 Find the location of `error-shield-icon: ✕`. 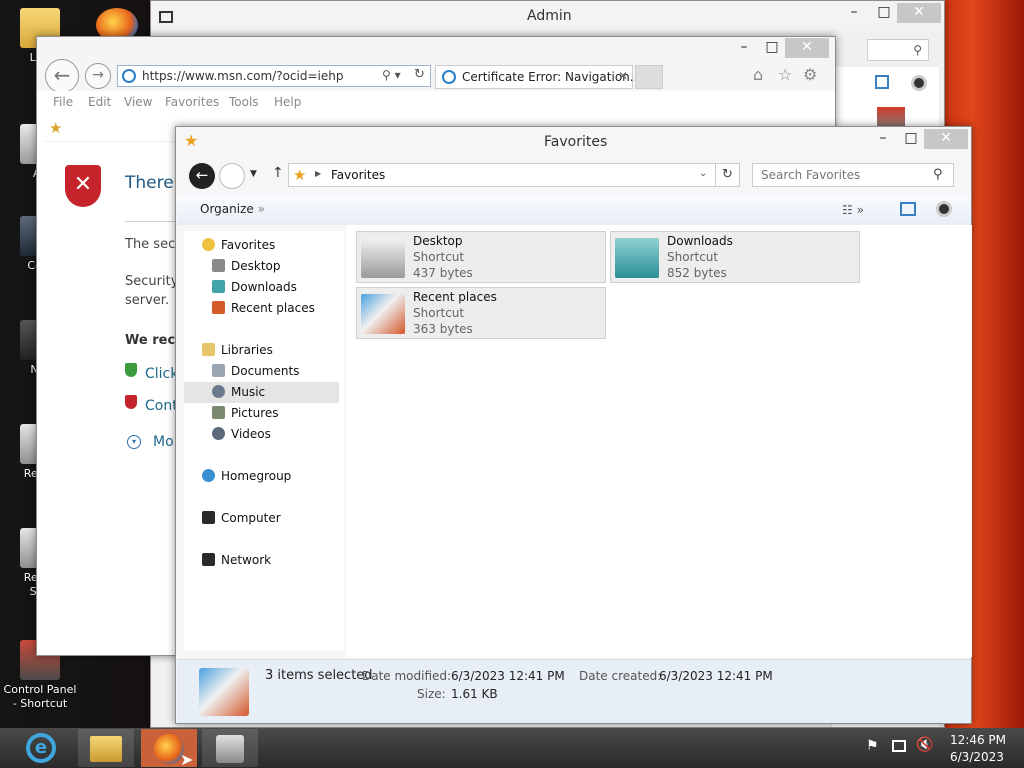

error-shield-icon: ✕ is located at coordinates (83, 186).